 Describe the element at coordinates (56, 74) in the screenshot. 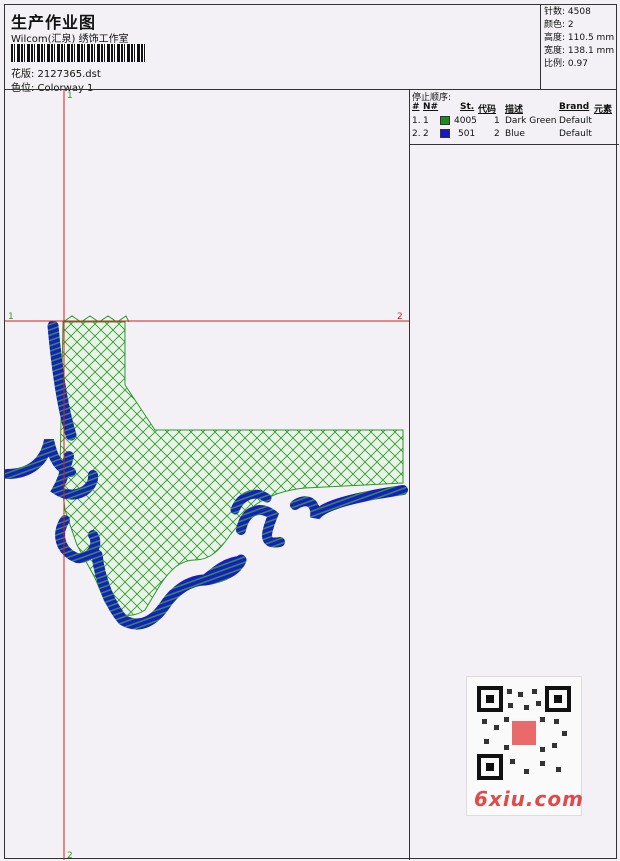

I see `design-name: 花版: 2127365.dst` at that location.